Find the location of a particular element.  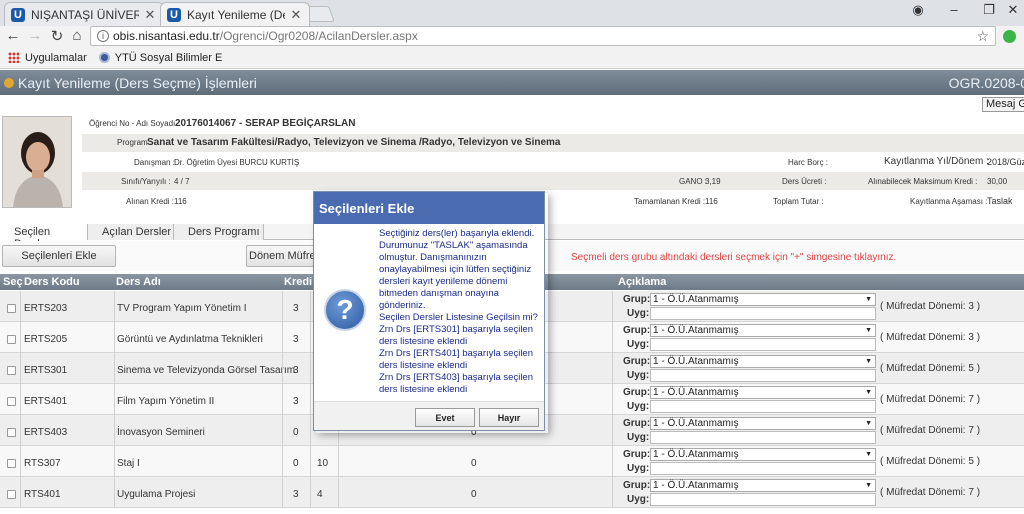

bookmark-apps: Uygulamalar is located at coordinates (47, 58).